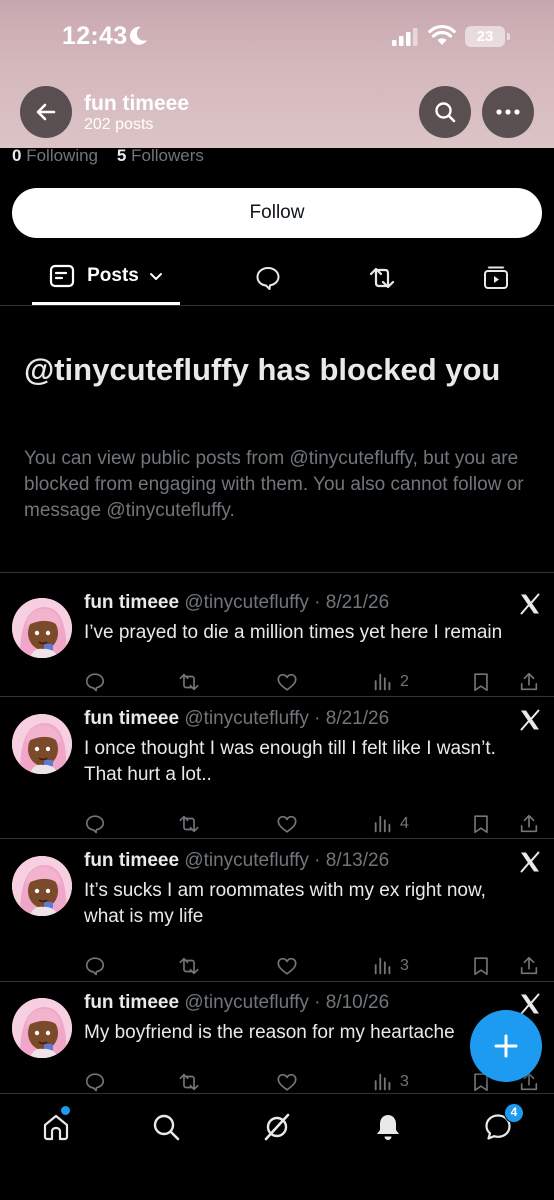 The width and height of the screenshot is (554, 1200). I want to click on post-meta: @tinycutefluffy · 8/21/26, so click(287, 602).